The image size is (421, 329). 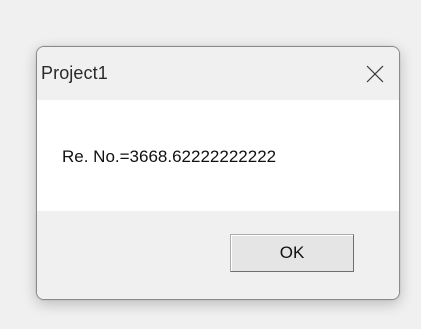 I want to click on title-bar: Project1, so click(x=218, y=73).